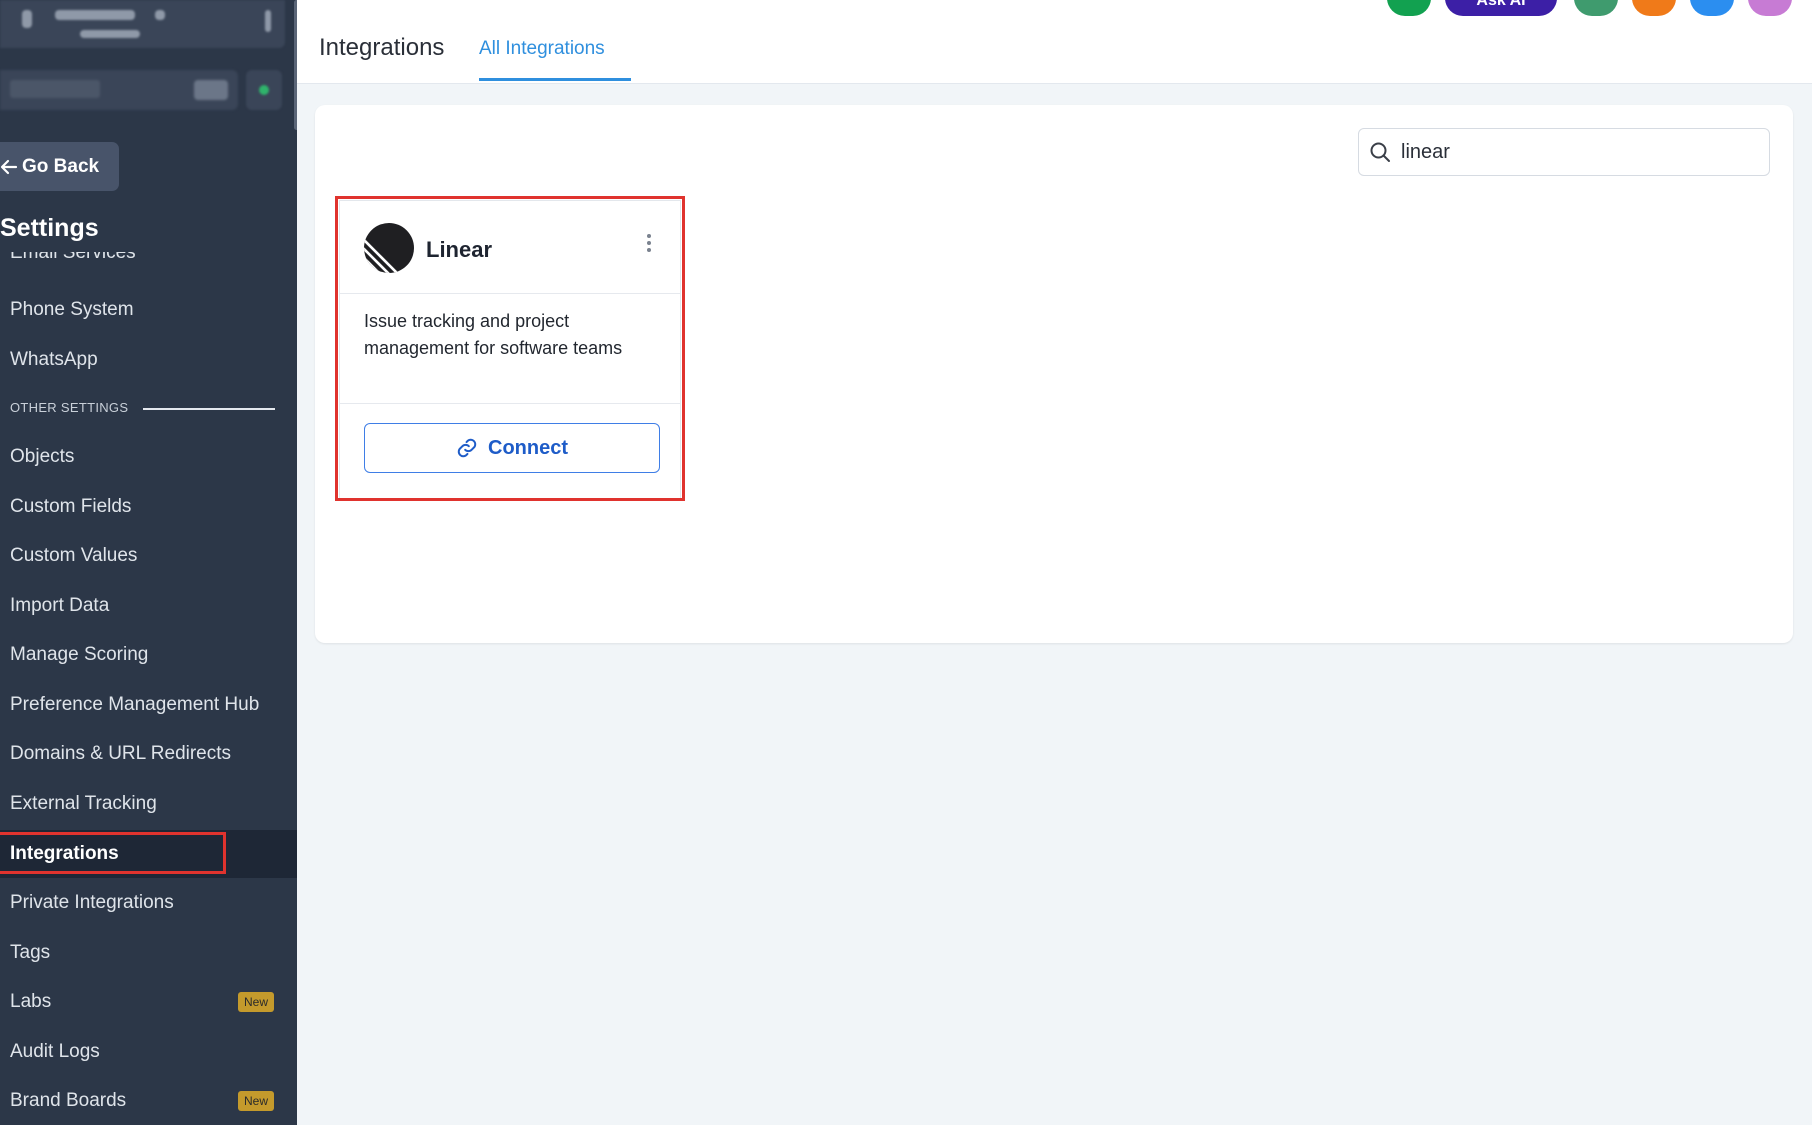  What do you see at coordinates (382, 47) in the screenshot?
I see `page-title: Integrations` at bounding box center [382, 47].